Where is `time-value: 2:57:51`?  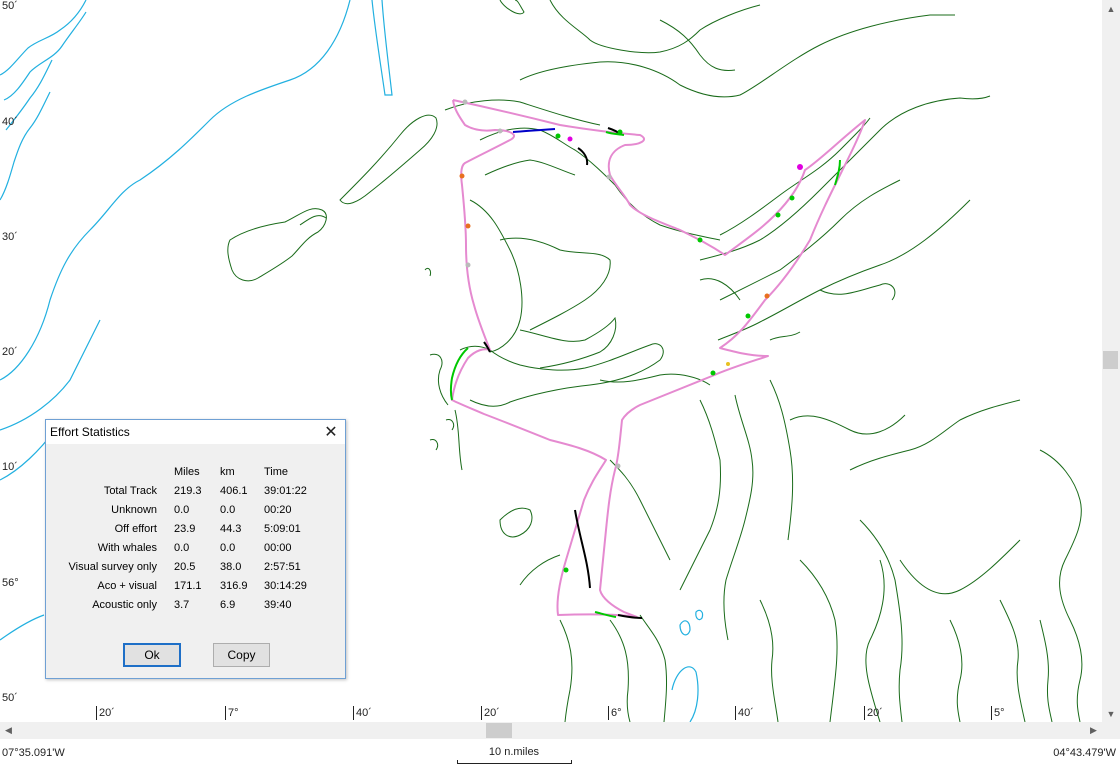
time-value: 2:57:51 is located at coordinates (282, 566).